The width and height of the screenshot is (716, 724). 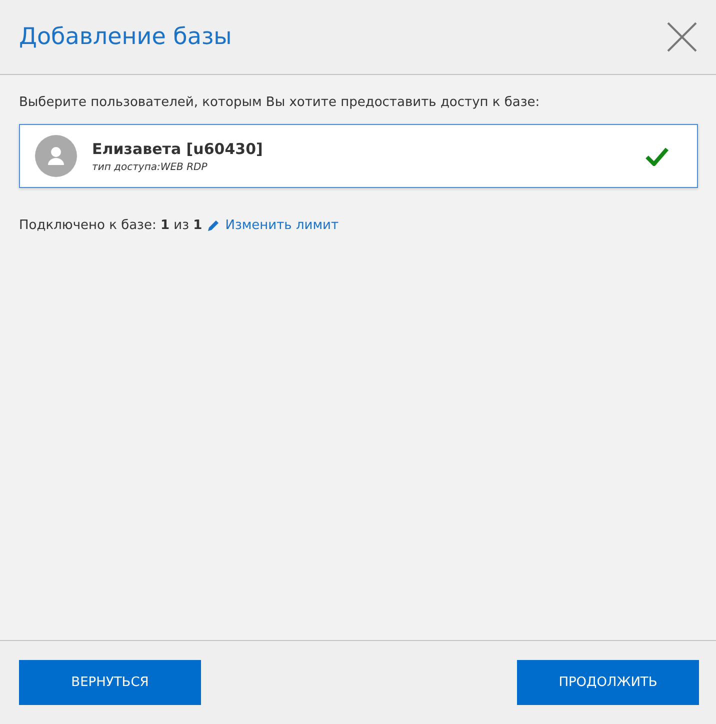 I want to click on connected-count: Подключено к базе: 1 из 1, so click(x=110, y=225).